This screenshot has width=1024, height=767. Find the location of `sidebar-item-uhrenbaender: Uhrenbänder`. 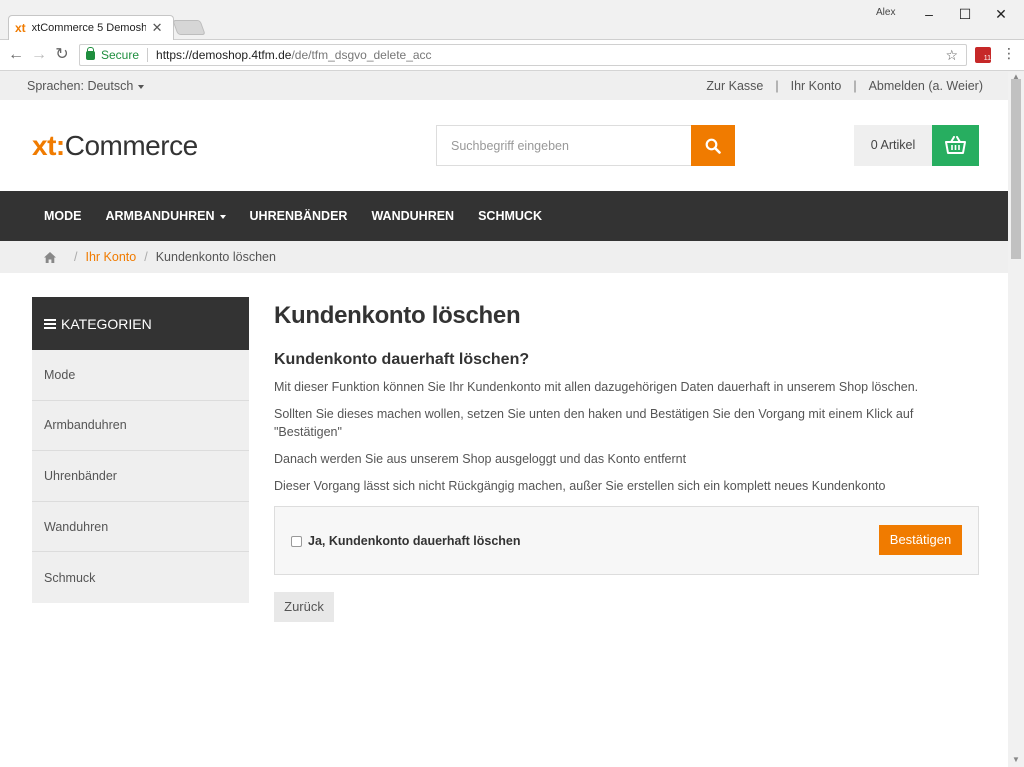

sidebar-item-uhrenbaender: Uhrenbänder is located at coordinates (140, 476).